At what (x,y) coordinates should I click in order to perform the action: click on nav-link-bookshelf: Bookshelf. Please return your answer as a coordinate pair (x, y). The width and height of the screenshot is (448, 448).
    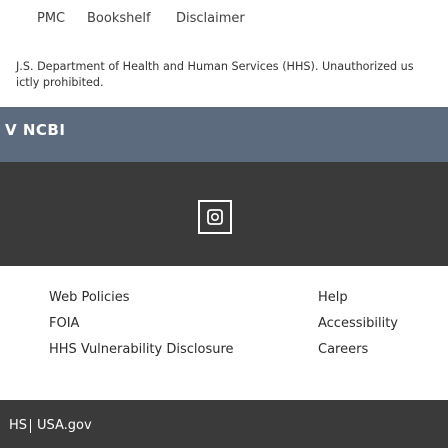
    Looking at the image, I should click on (119, 18).